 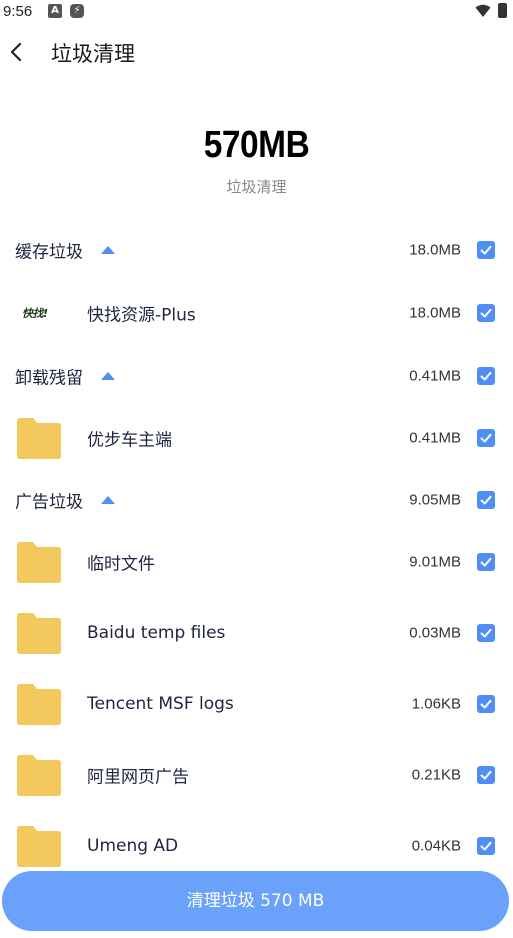 What do you see at coordinates (436, 704) in the screenshot?
I see `item-size: 1.06KB` at bounding box center [436, 704].